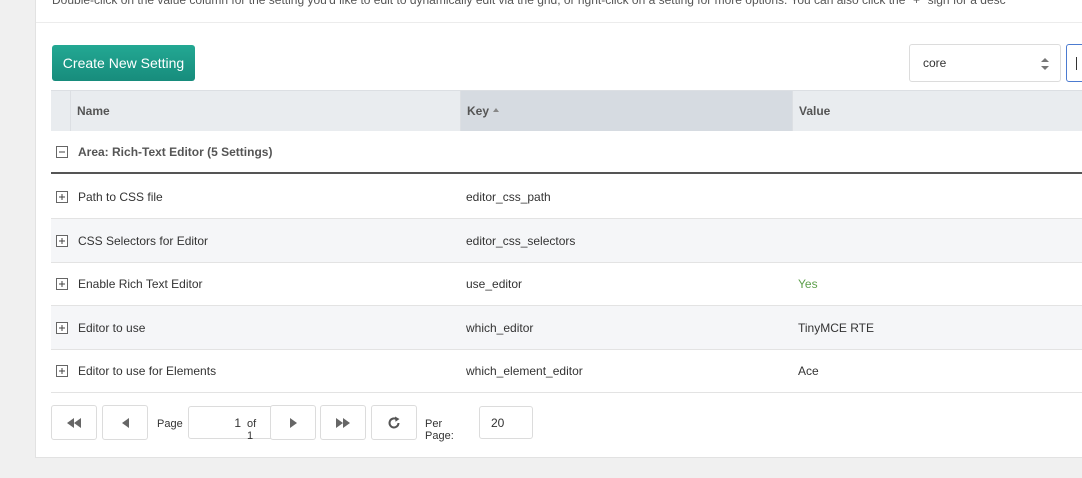 This screenshot has height=478, width=1082. What do you see at coordinates (140, 284) in the screenshot?
I see `setting-name: Enable Rich Text Editor` at bounding box center [140, 284].